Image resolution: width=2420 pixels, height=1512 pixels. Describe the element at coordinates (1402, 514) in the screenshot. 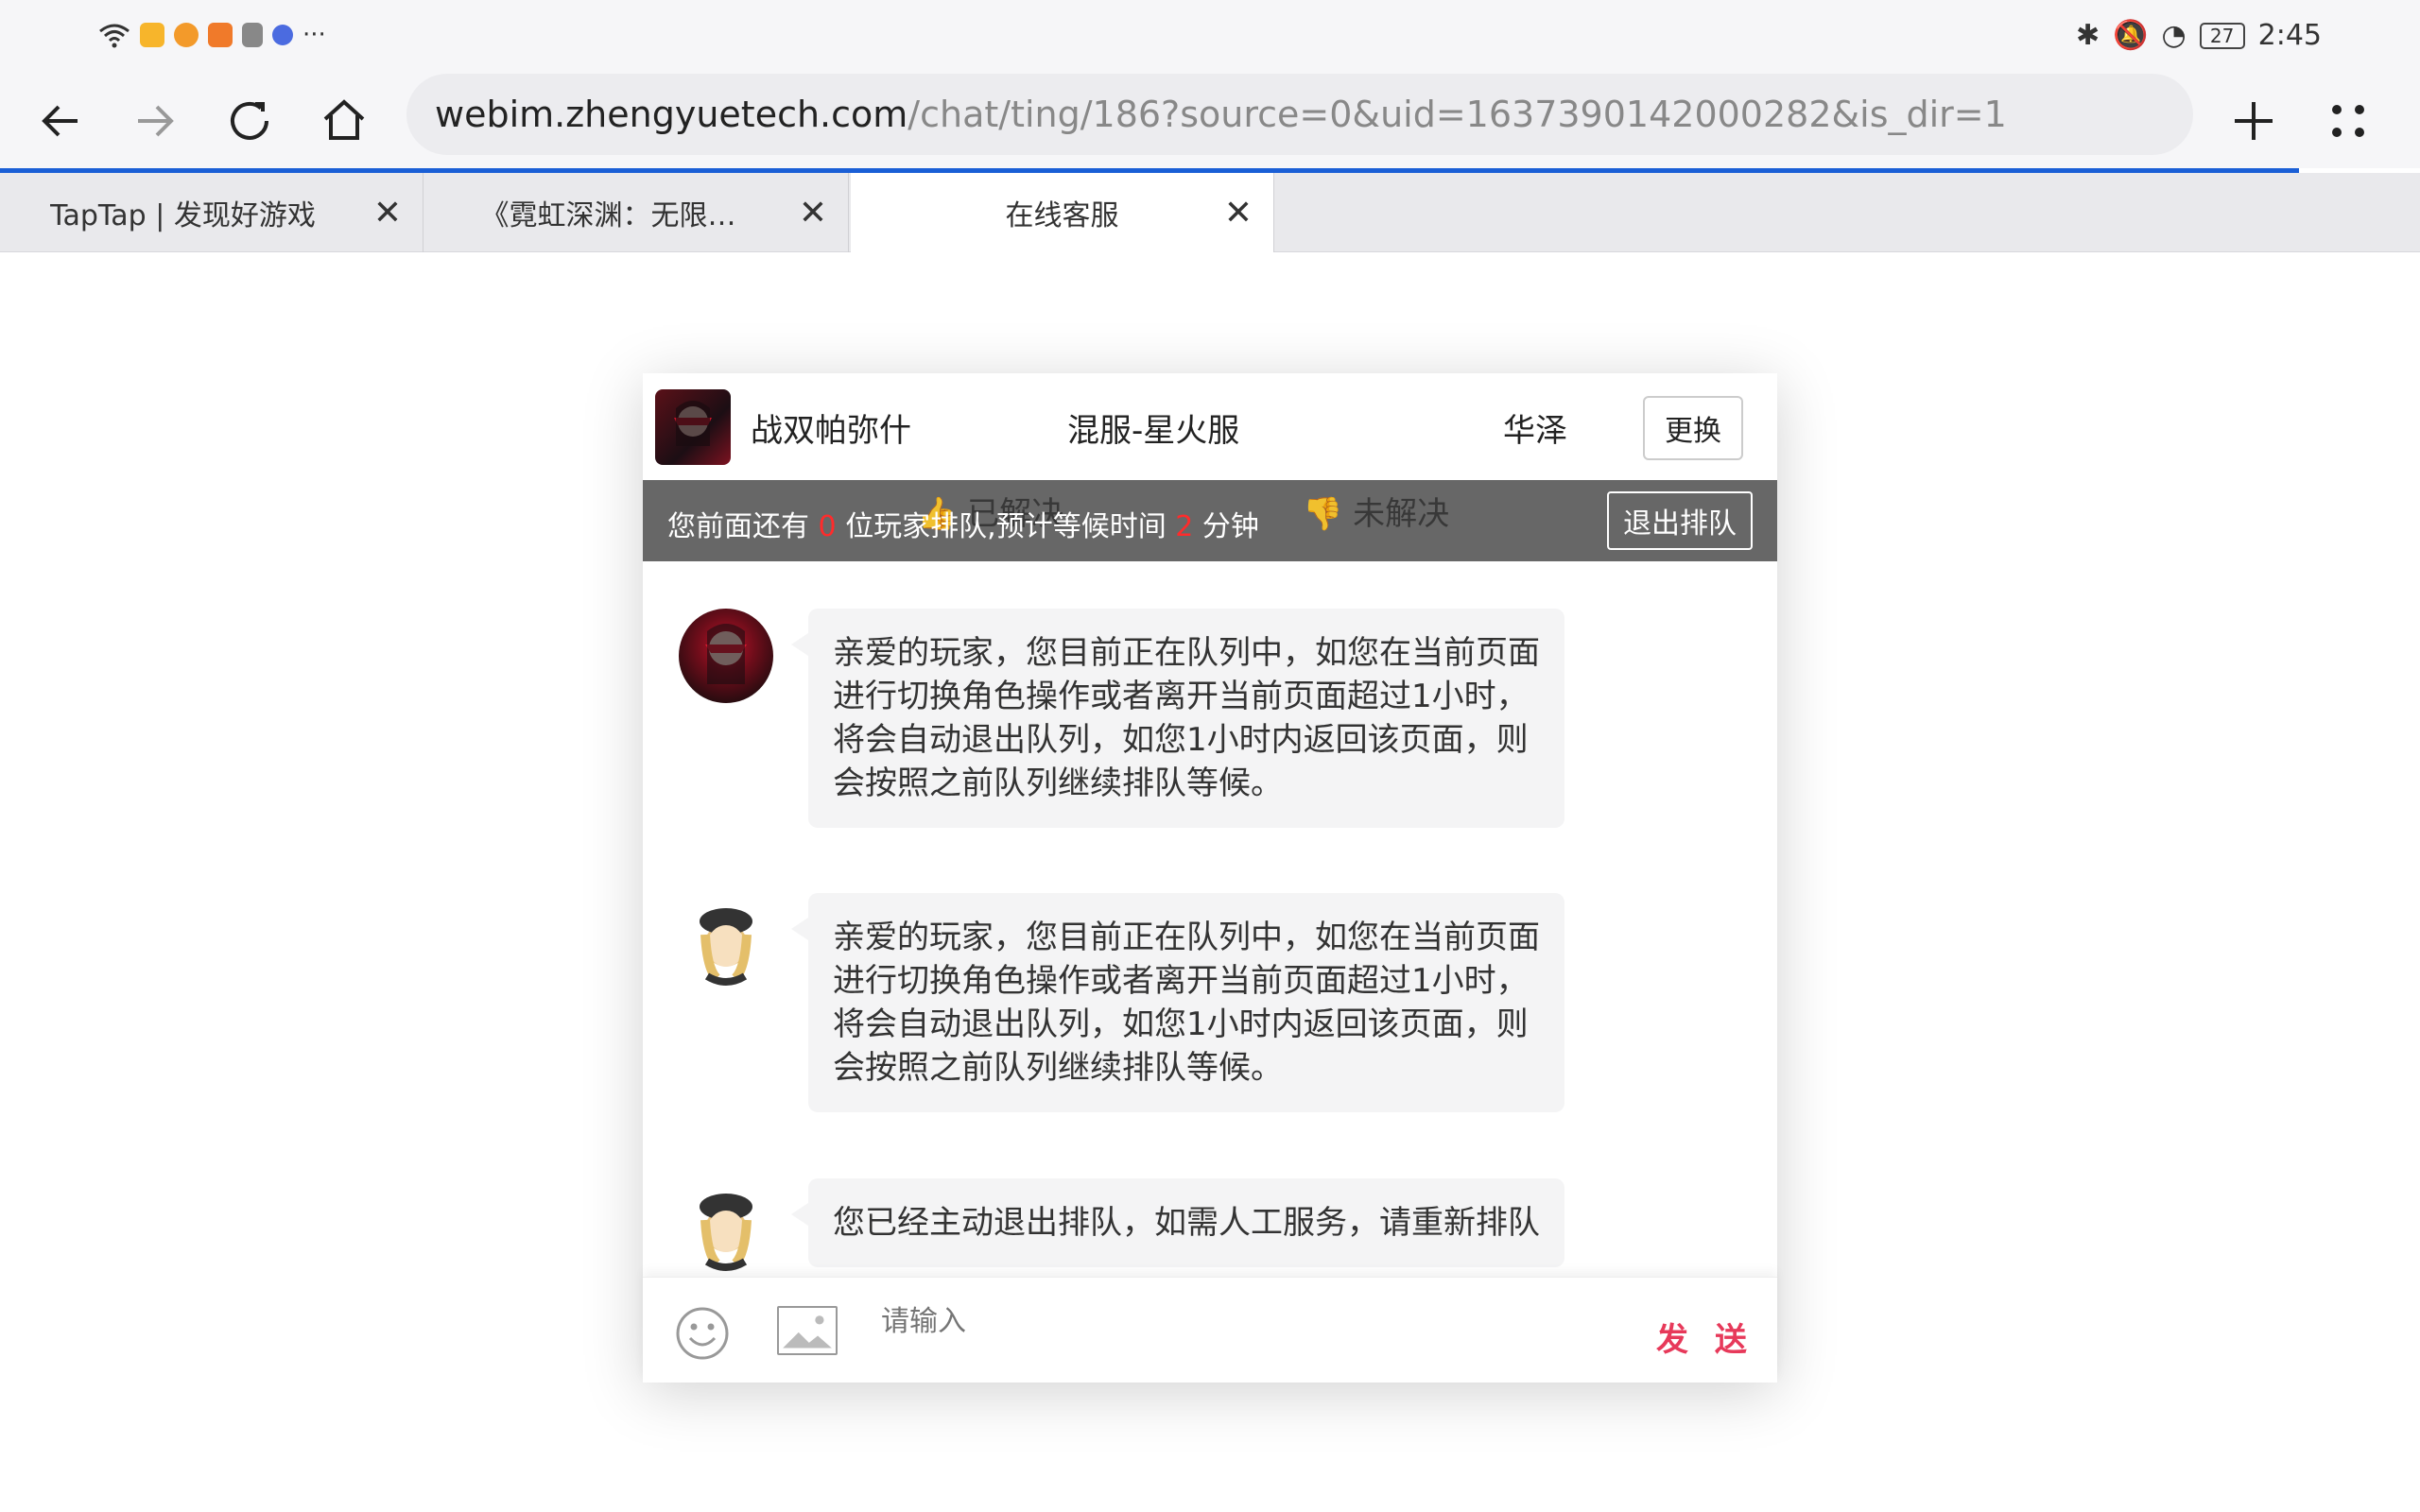

I see `unresolved-label: 未解决` at that location.